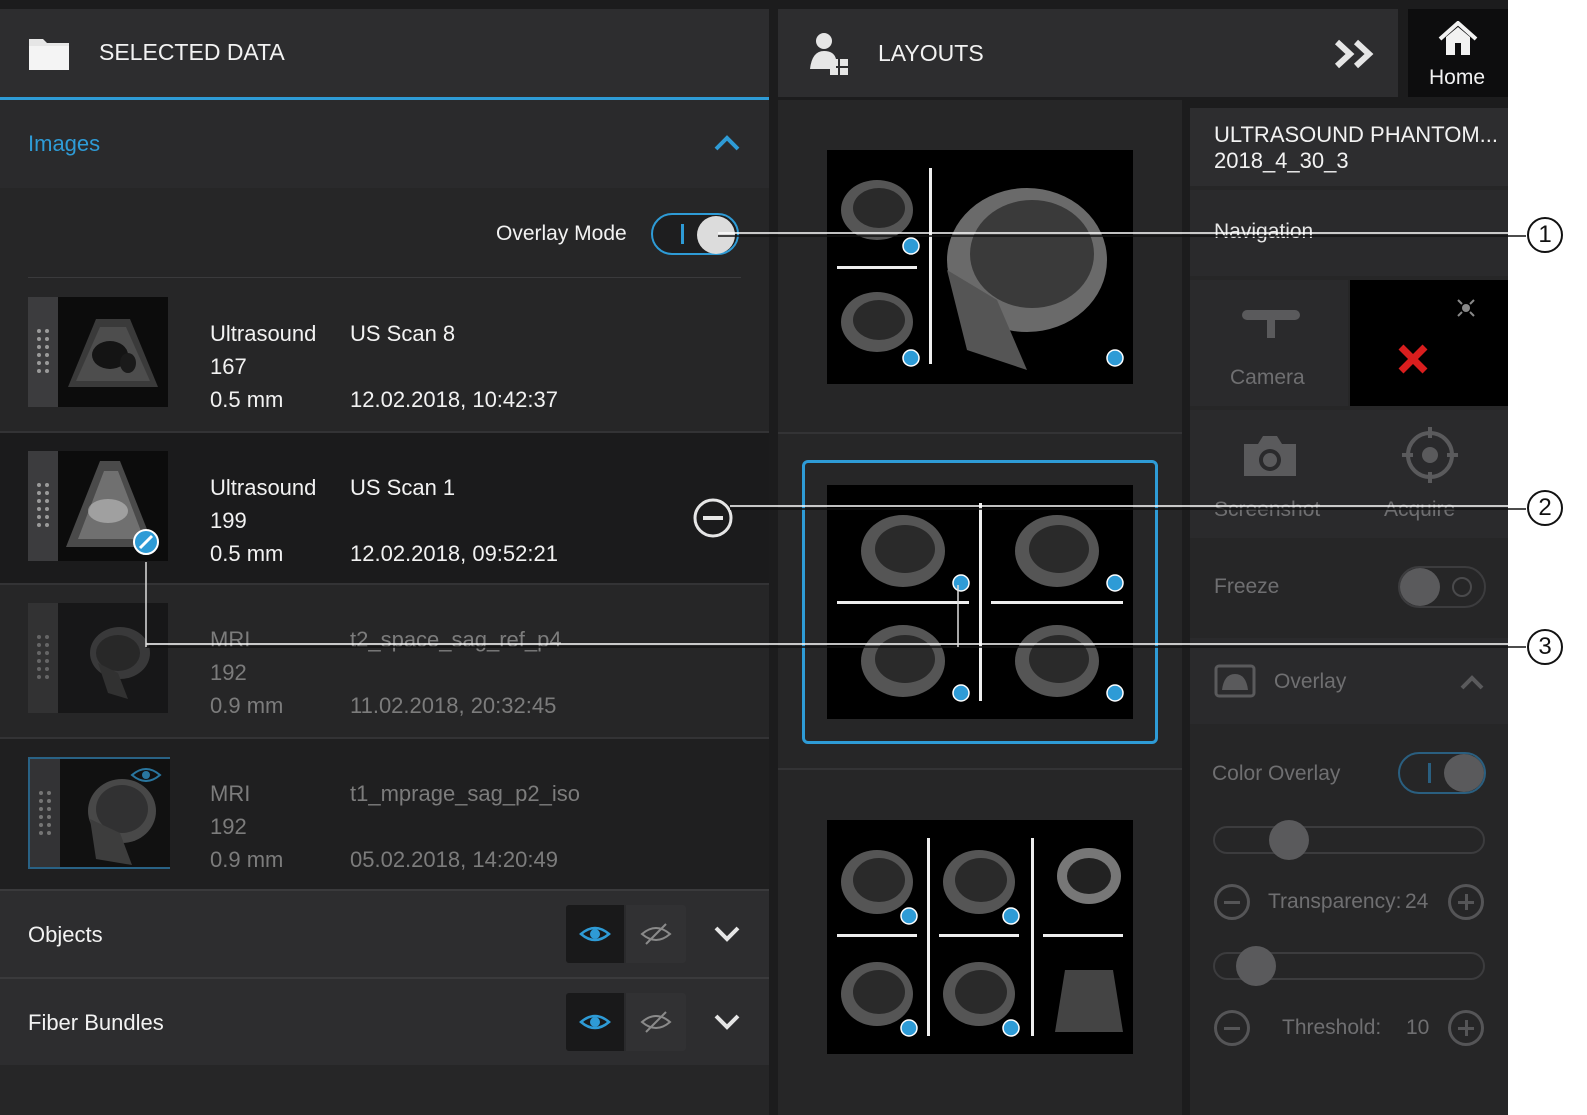  Describe the element at coordinates (1545, 647) in the screenshot. I see `callout-marker-3: 3` at that location.